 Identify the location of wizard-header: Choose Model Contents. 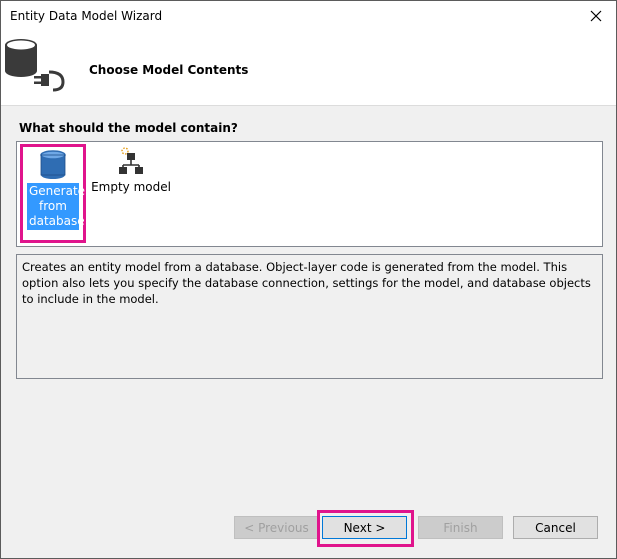
(308, 68).